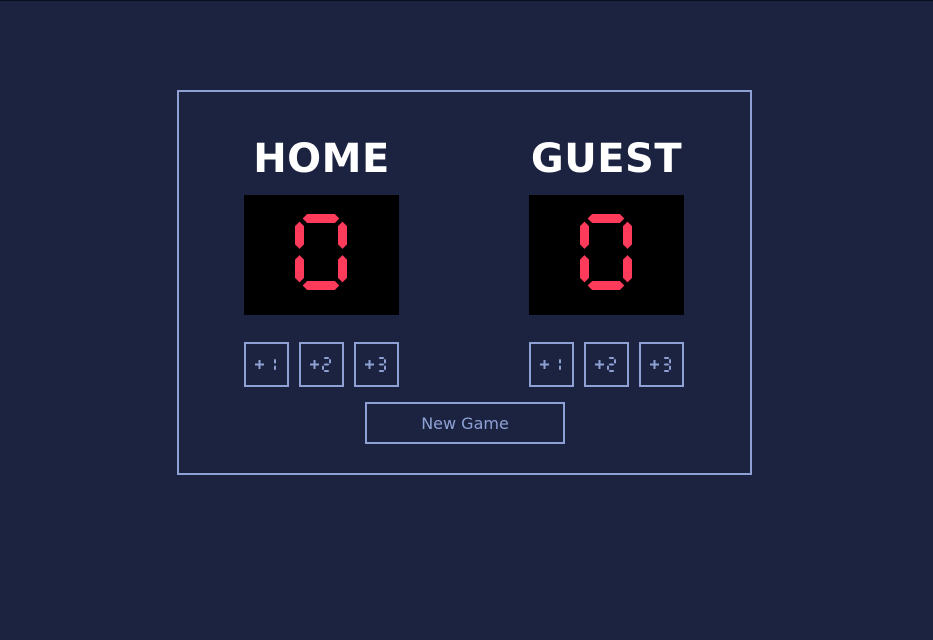 The width and height of the screenshot is (933, 640). What do you see at coordinates (606, 252) in the screenshot?
I see `guest-score-digit` at bounding box center [606, 252].